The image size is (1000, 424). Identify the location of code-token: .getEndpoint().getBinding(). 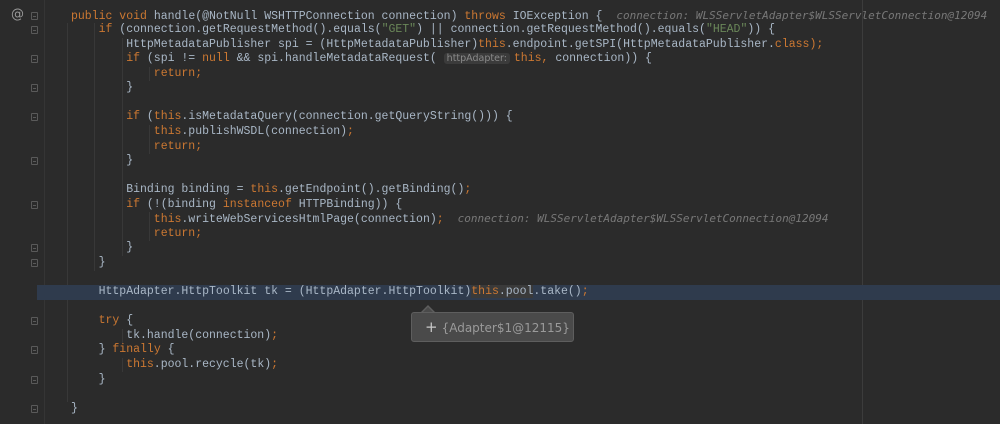
(371, 190).